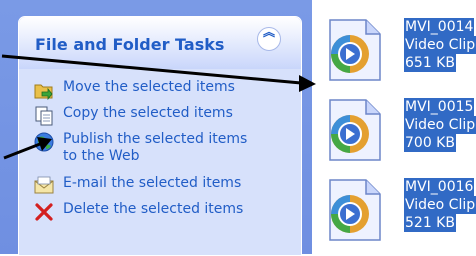 The image size is (476, 256). I want to click on task-email: E-mail the selected items, so click(140, 186).